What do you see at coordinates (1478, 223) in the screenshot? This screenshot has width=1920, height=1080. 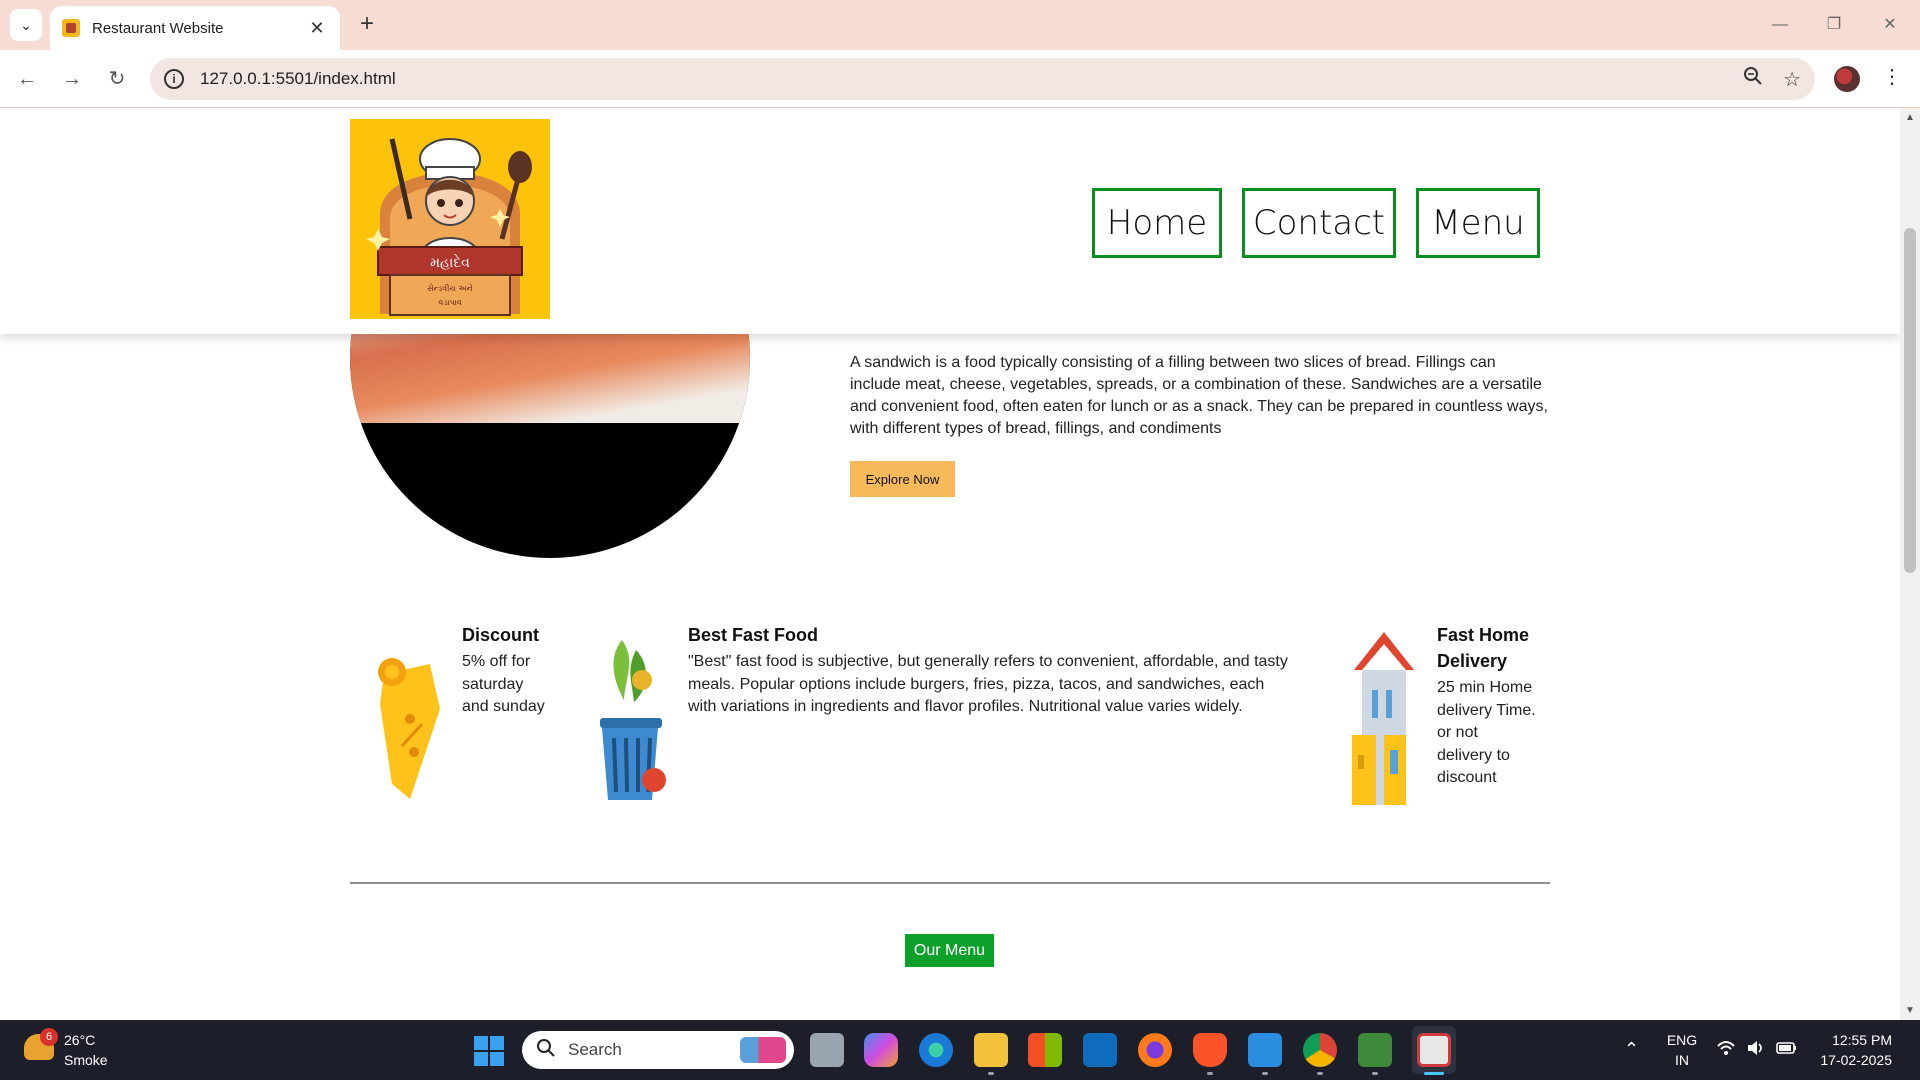 I see `nav-menu: Menu` at bounding box center [1478, 223].